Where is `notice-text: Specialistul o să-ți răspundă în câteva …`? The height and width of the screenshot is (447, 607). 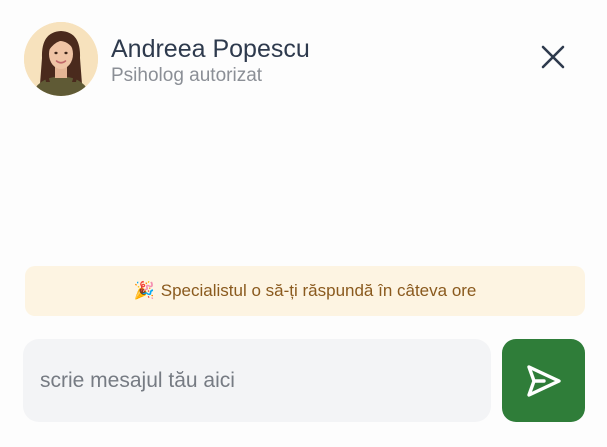
notice-text: Specialistul o să-ți răspundă în câteva … is located at coordinates (318, 290).